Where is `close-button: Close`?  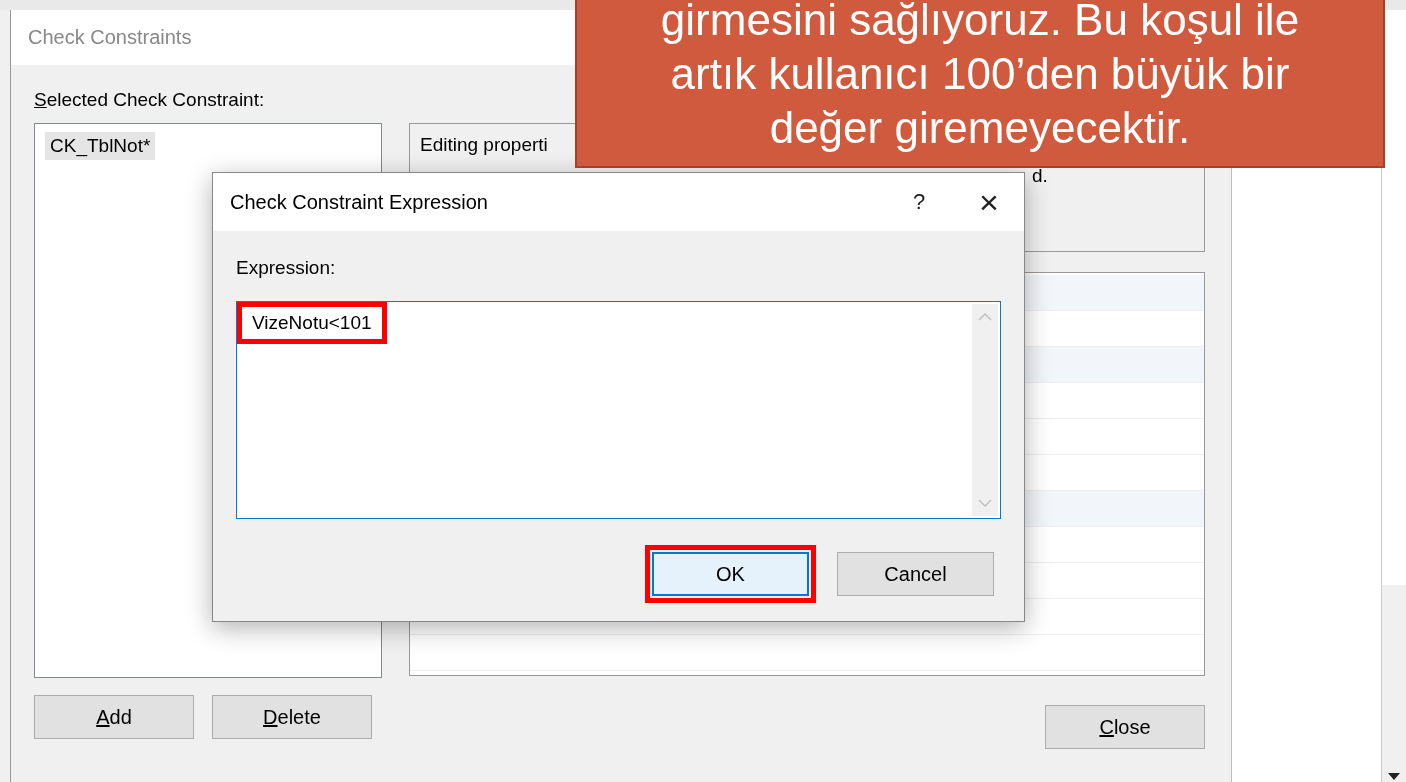 close-button: Close is located at coordinates (1125, 727).